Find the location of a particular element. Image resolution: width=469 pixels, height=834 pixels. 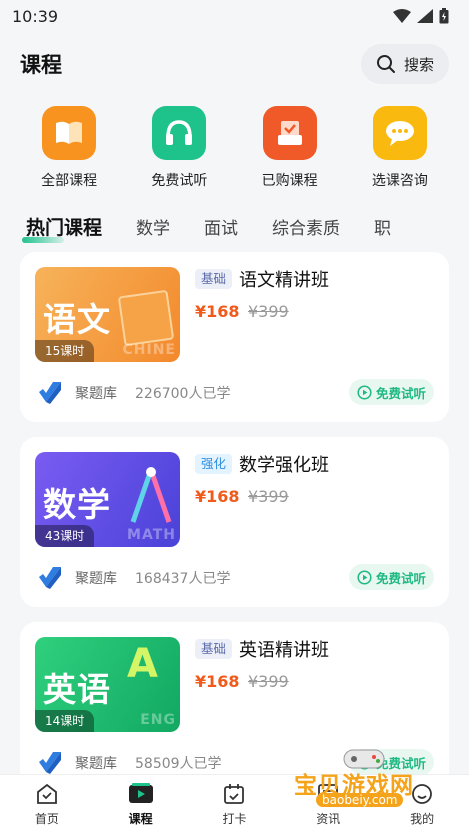

level-badge: 强化 is located at coordinates (214, 464).